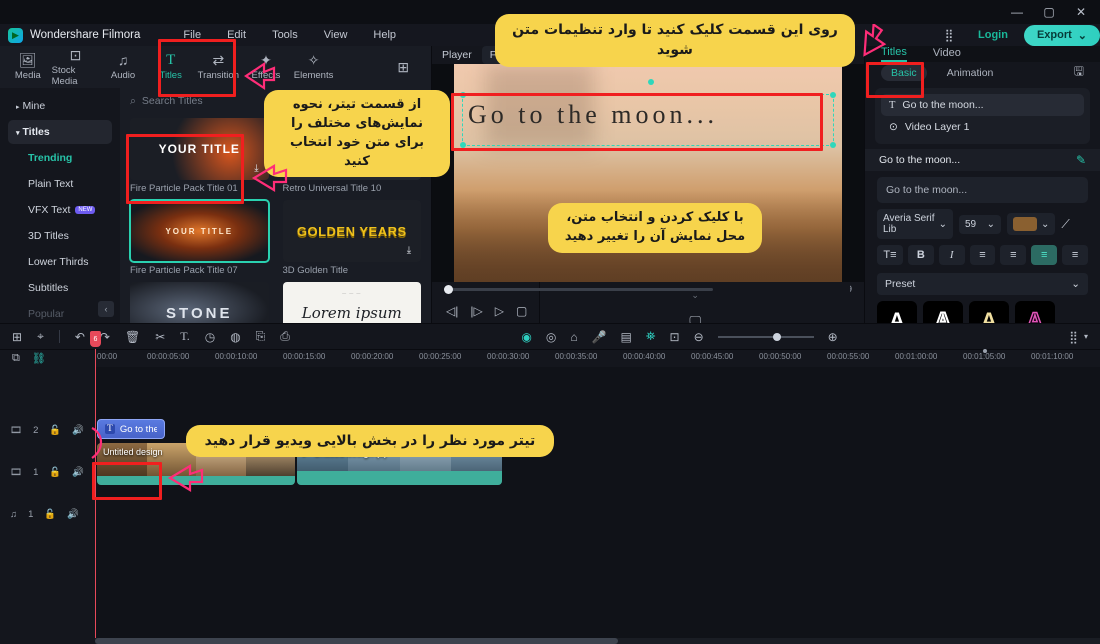  I want to click on menu-item-view: View, so click(336, 35).